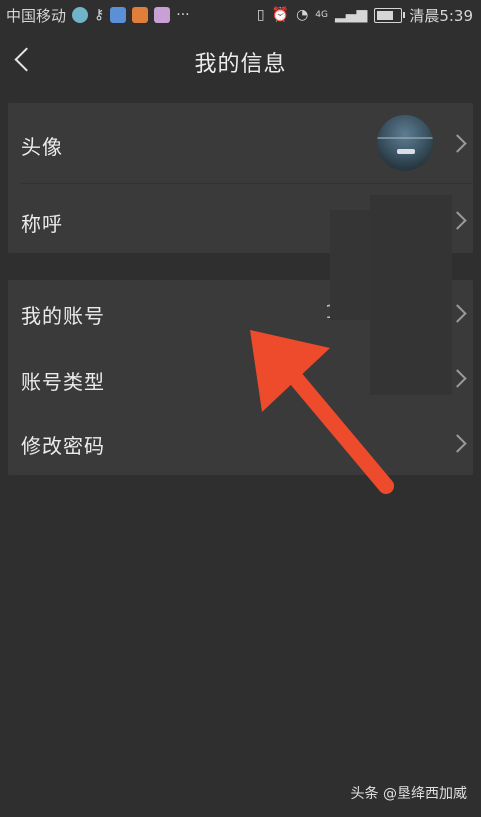 The height and width of the screenshot is (817, 481). Describe the element at coordinates (408, 794) in the screenshot. I see `watermark: 头条 @垦绛西加威` at that location.